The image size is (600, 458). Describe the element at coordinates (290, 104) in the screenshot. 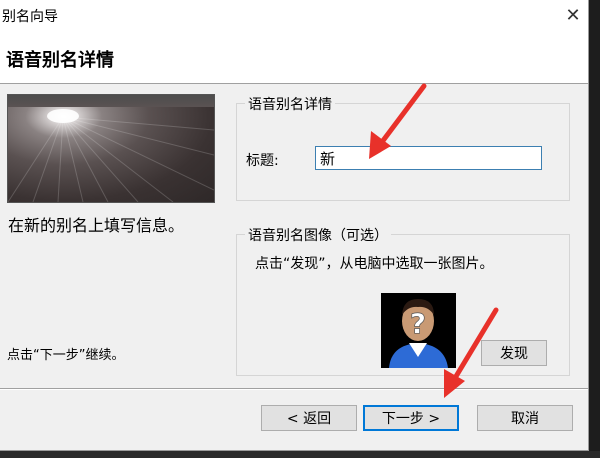

I see `details-group-legend: 语音别名详情` at that location.